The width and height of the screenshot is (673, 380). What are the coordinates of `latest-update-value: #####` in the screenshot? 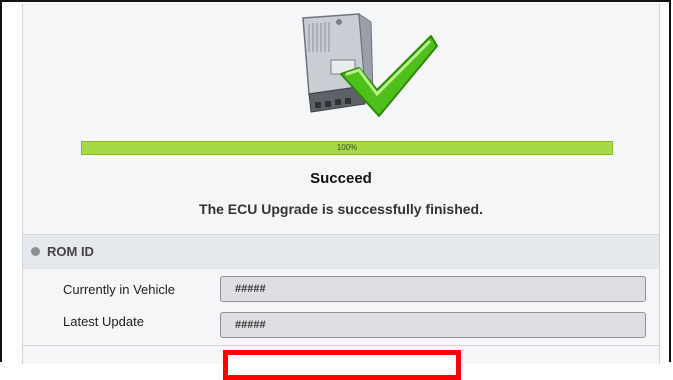 It's located at (433, 325).